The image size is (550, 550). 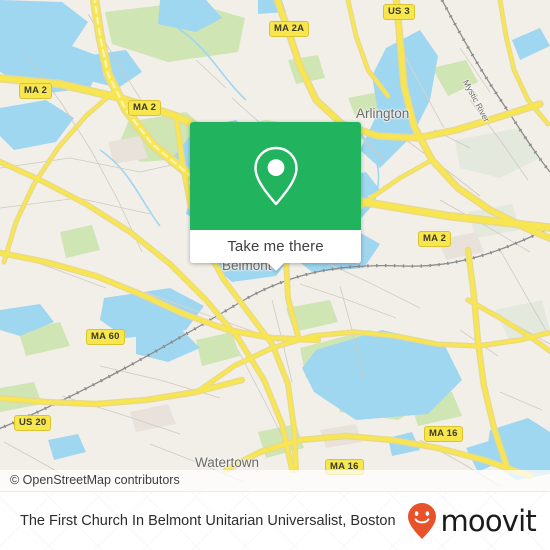 I want to click on location-pin-icon, so click(x=275, y=176).